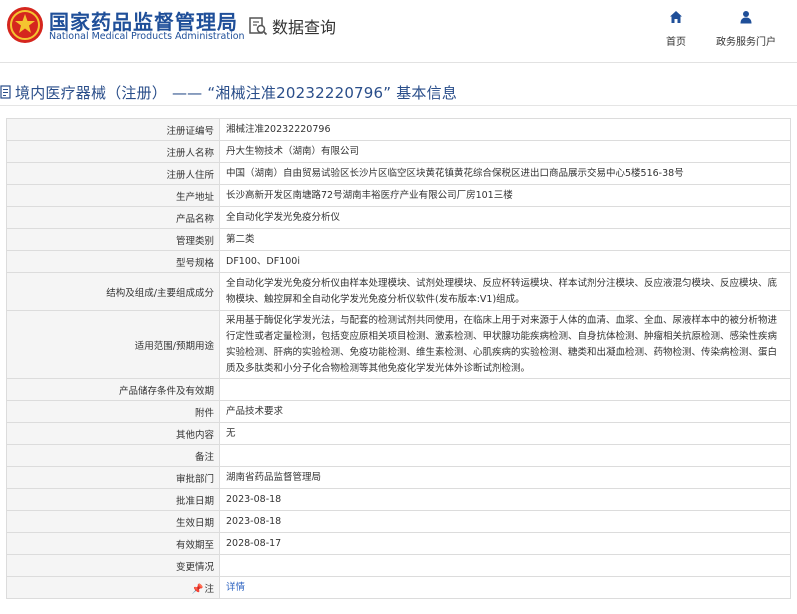 Image resolution: width=797 pixels, height=614 pixels. What do you see at coordinates (113, 455) in the screenshot?
I see `field-label: 备注` at bounding box center [113, 455].